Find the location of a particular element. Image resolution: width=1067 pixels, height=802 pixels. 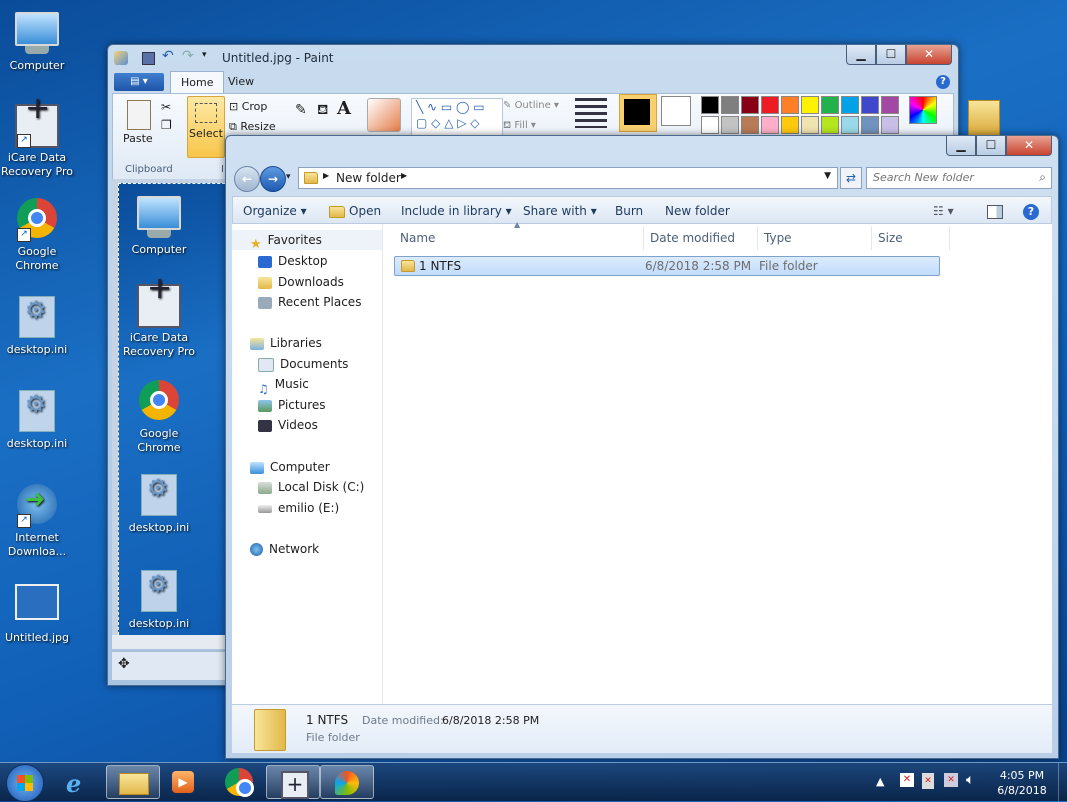

tab-view: View is located at coordinates (241, 82).